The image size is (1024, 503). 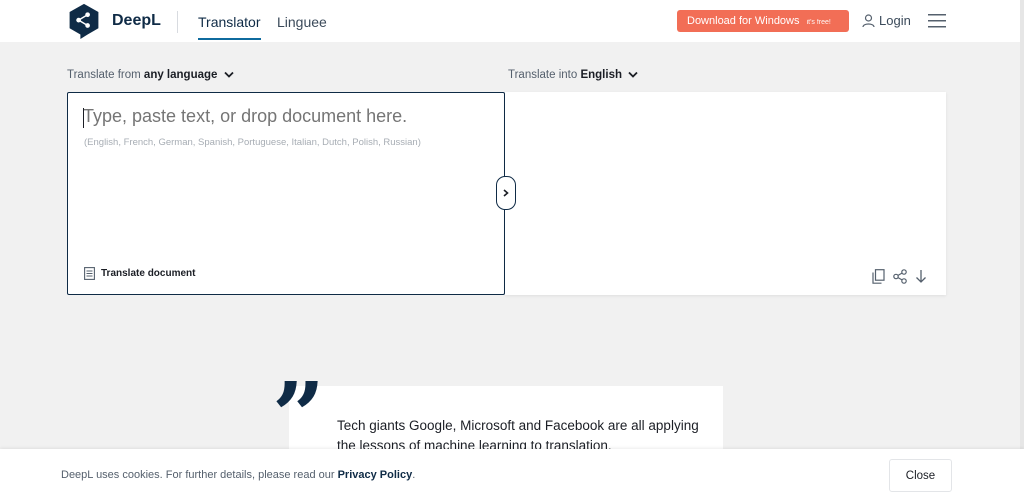 I want to click on text-caret, so click(x=83, y=118).